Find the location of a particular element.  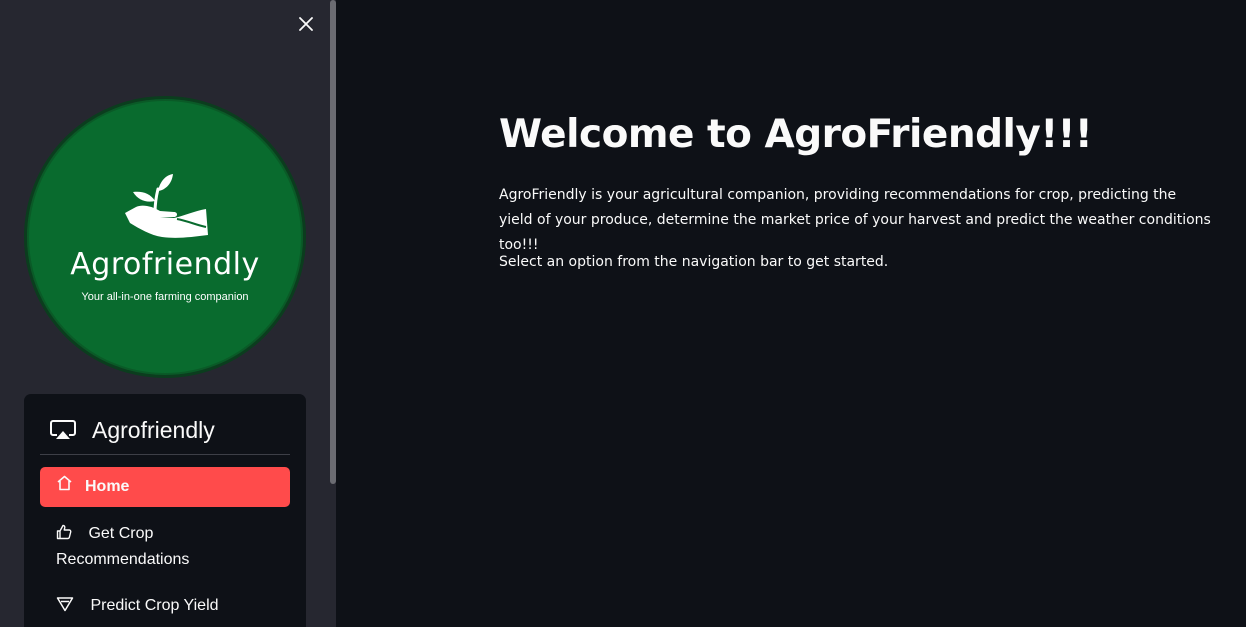

close-icon is located at coordinates (306, 24).